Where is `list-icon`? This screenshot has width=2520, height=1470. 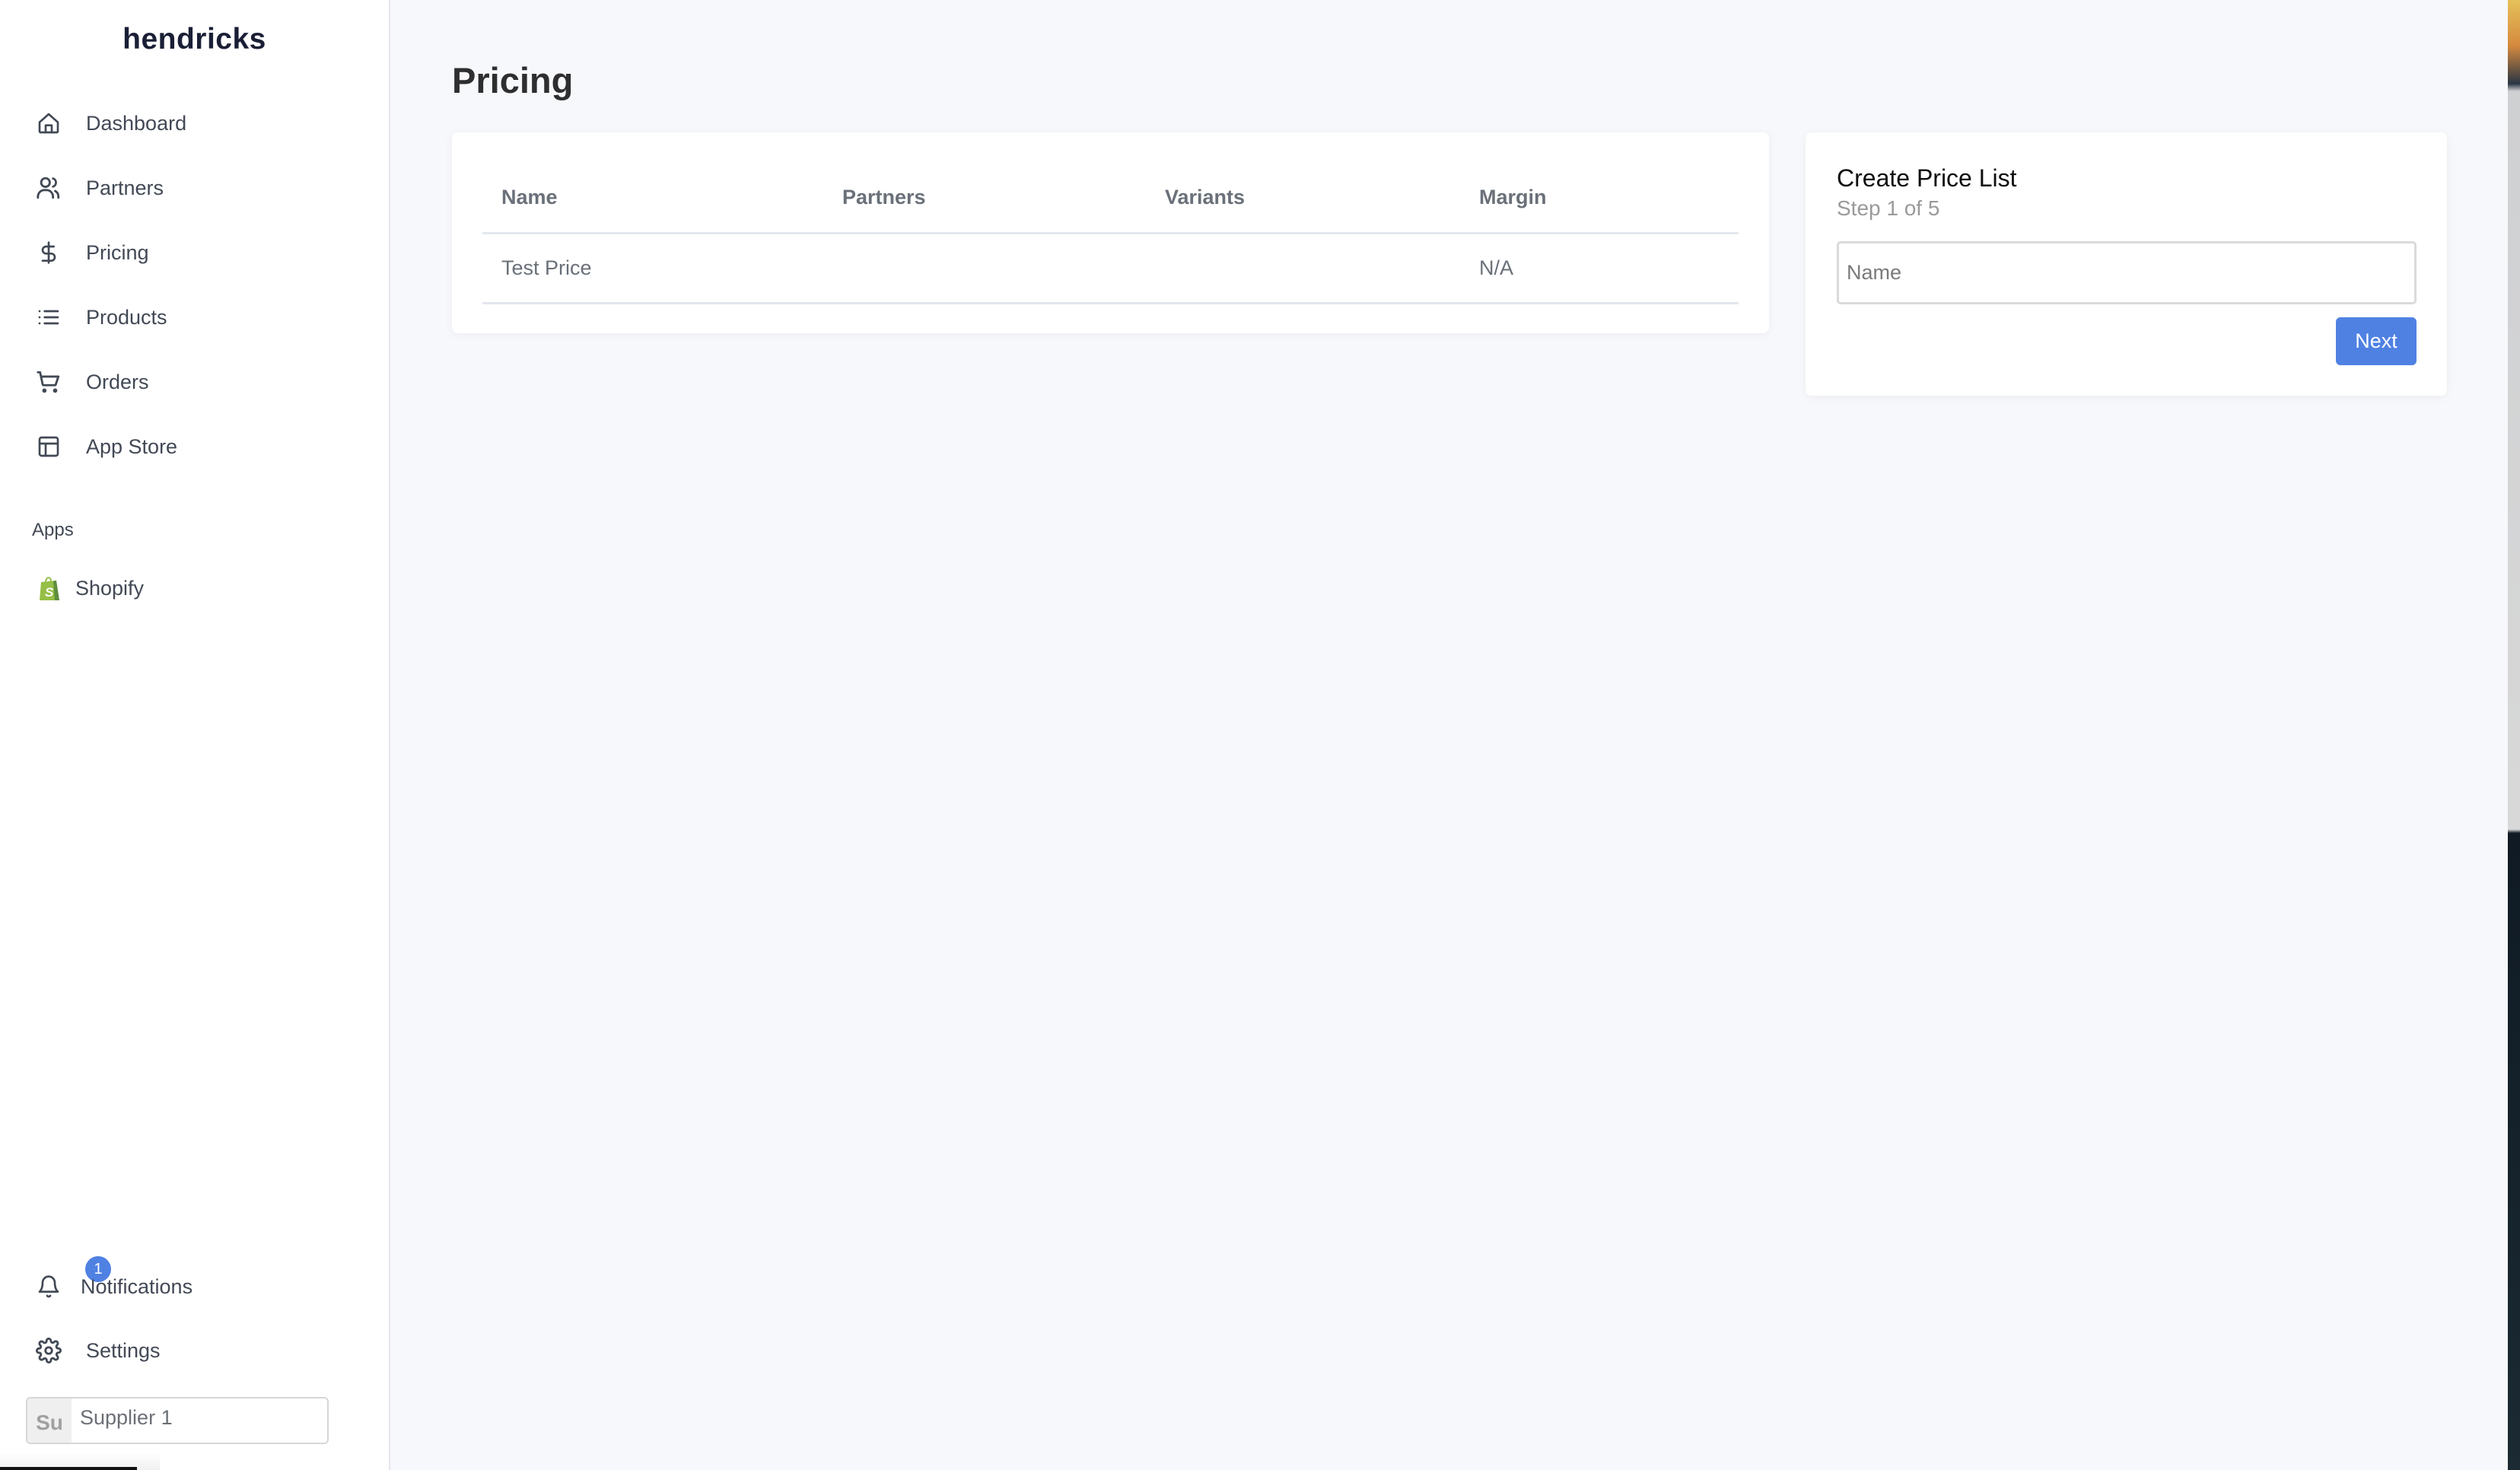
list-icon is located at coordinates (48, 317).